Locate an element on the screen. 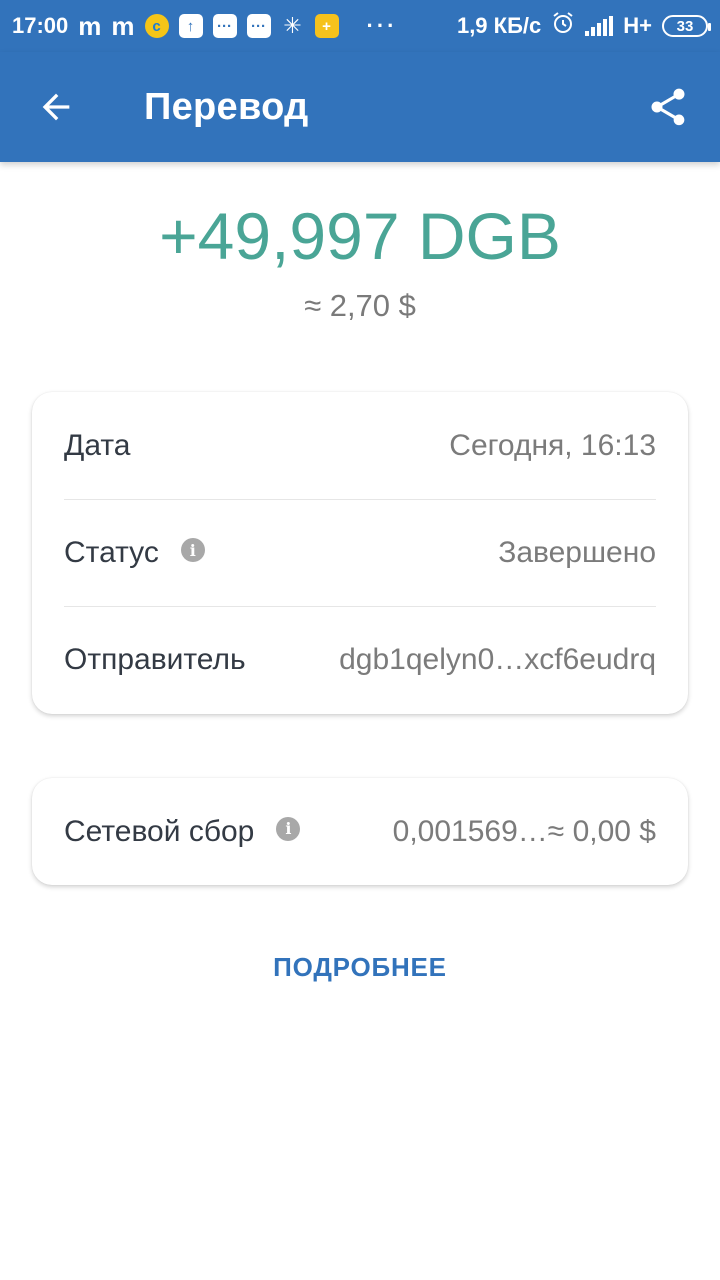 This screenshot has width=720, height=1280. arrow-back-icon is located at coordinates (56, 107).